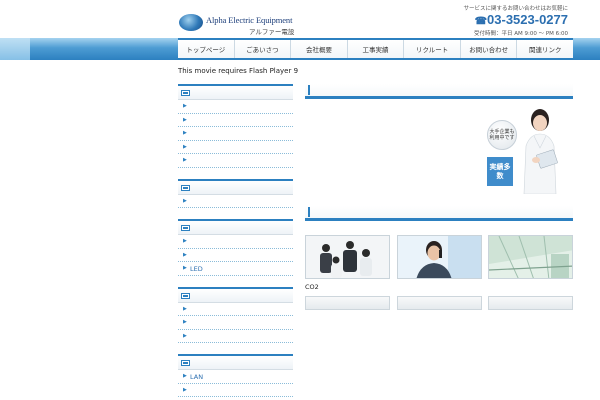  I want to click on photo-man-phone, so click(439, 257).